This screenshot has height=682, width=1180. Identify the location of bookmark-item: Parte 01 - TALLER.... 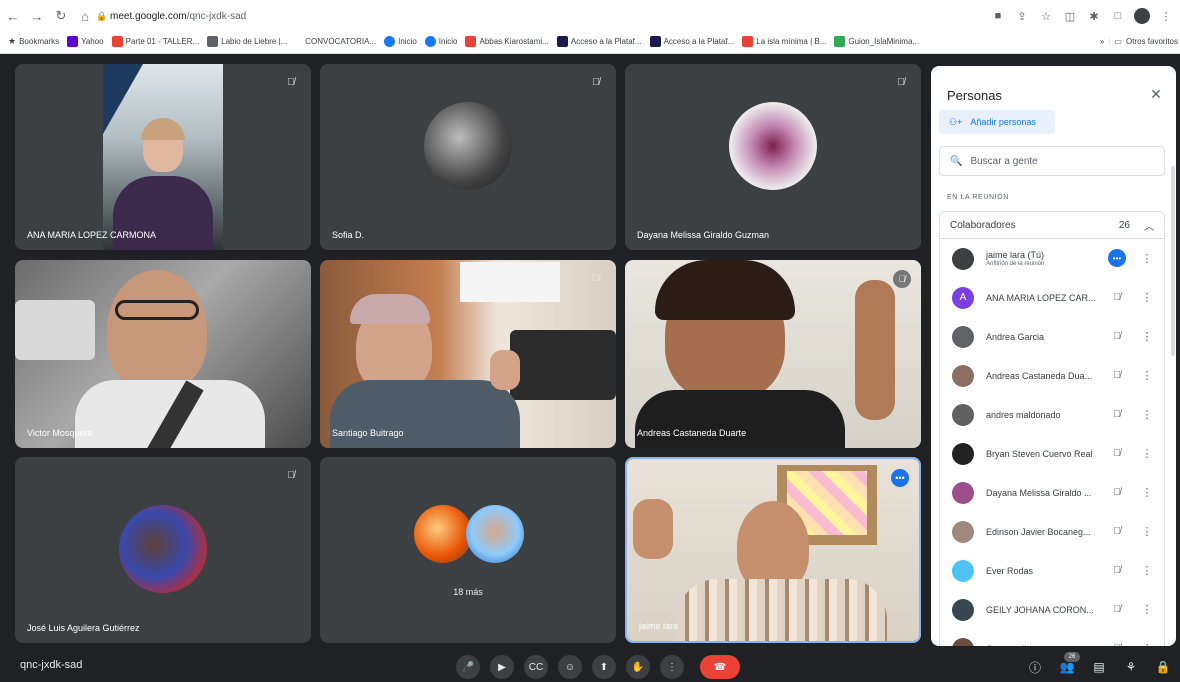
(155, 41).